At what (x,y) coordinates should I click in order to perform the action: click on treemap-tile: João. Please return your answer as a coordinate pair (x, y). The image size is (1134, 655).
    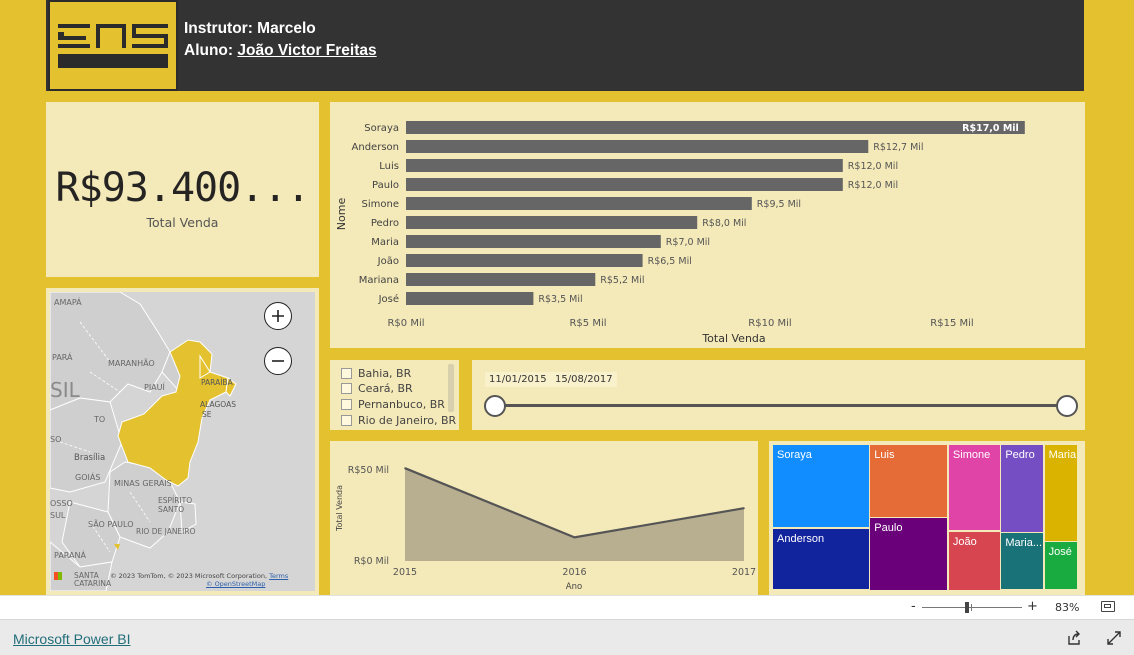
    Looking at the image, I should click on (974, 560).